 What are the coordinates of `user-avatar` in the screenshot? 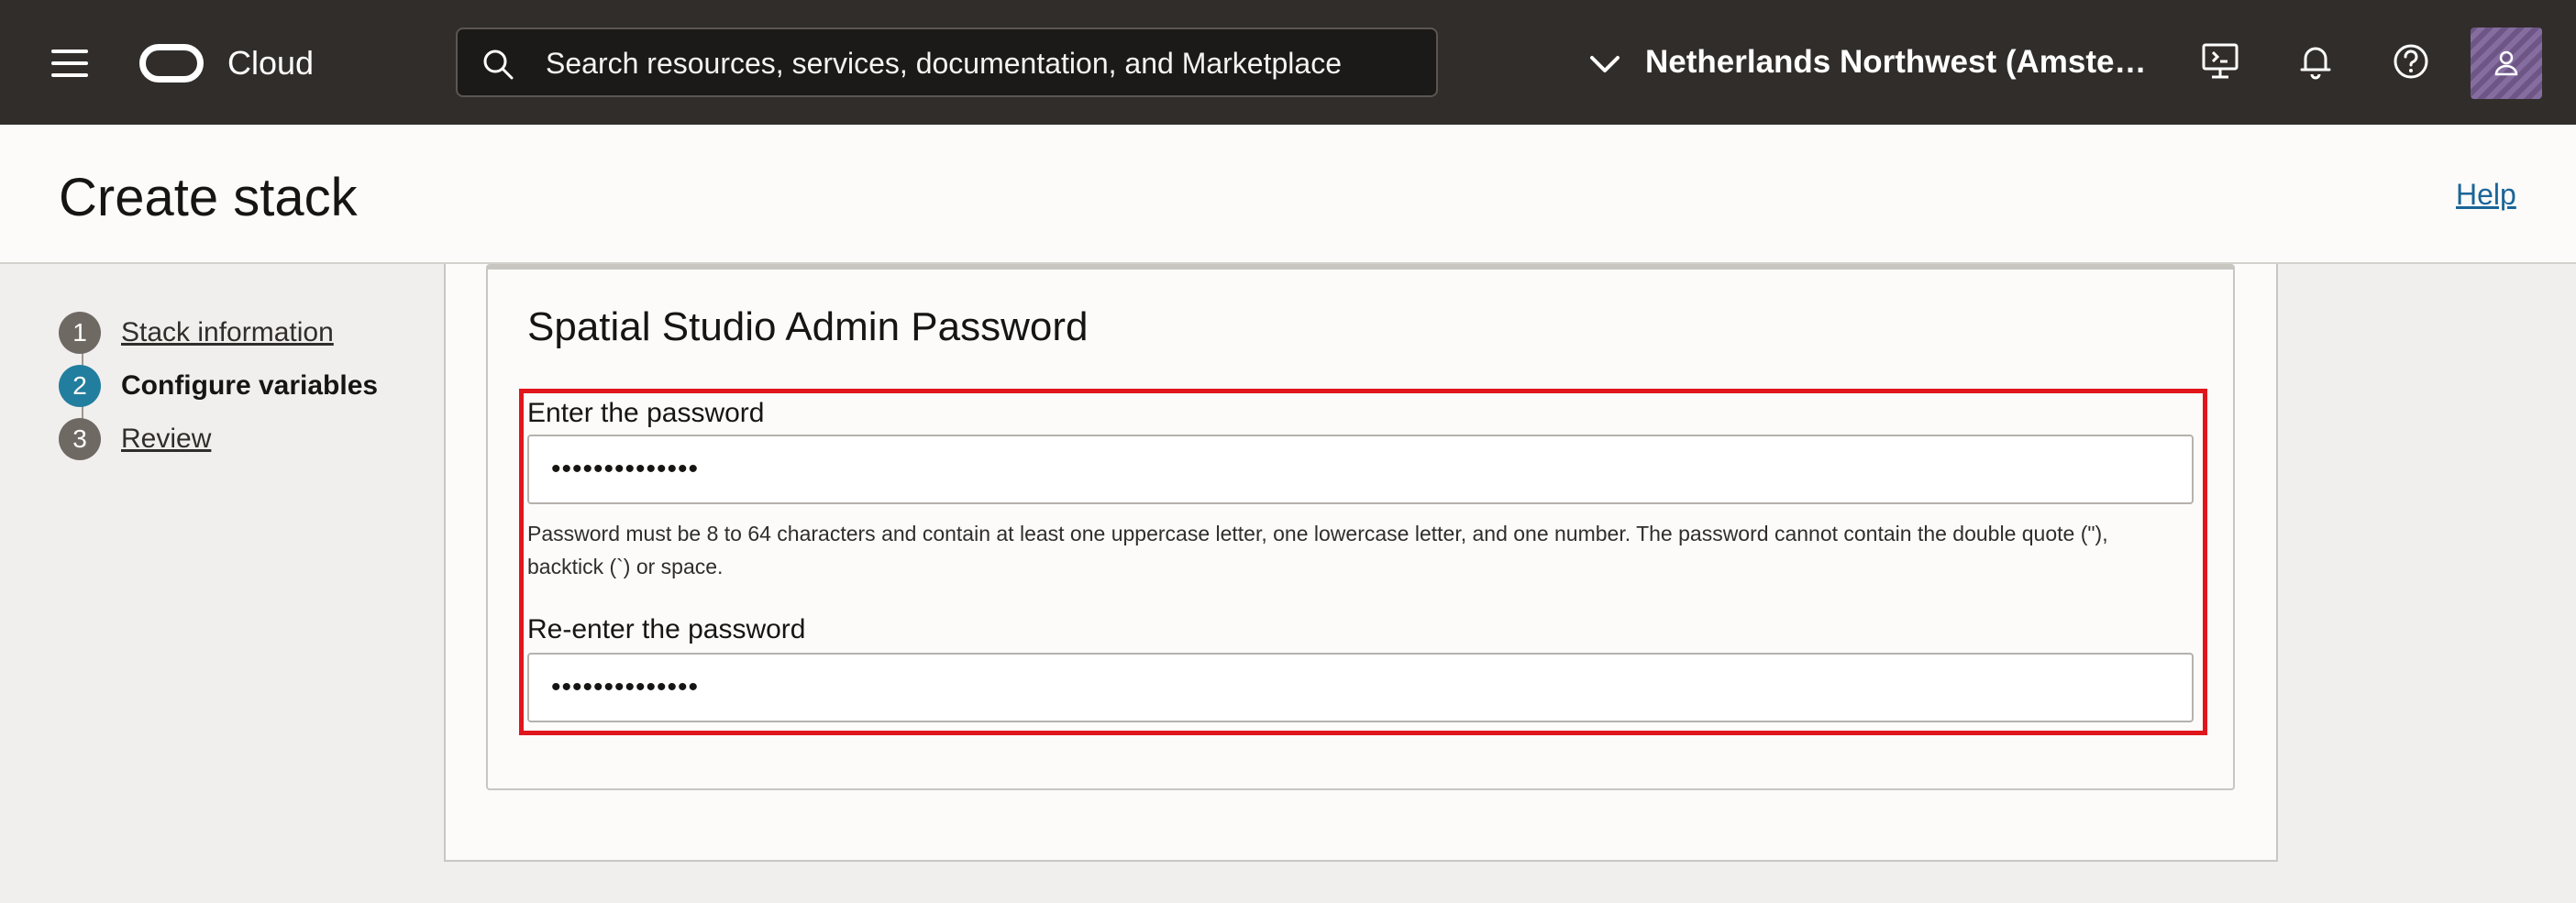 It's located at (2506, 63).